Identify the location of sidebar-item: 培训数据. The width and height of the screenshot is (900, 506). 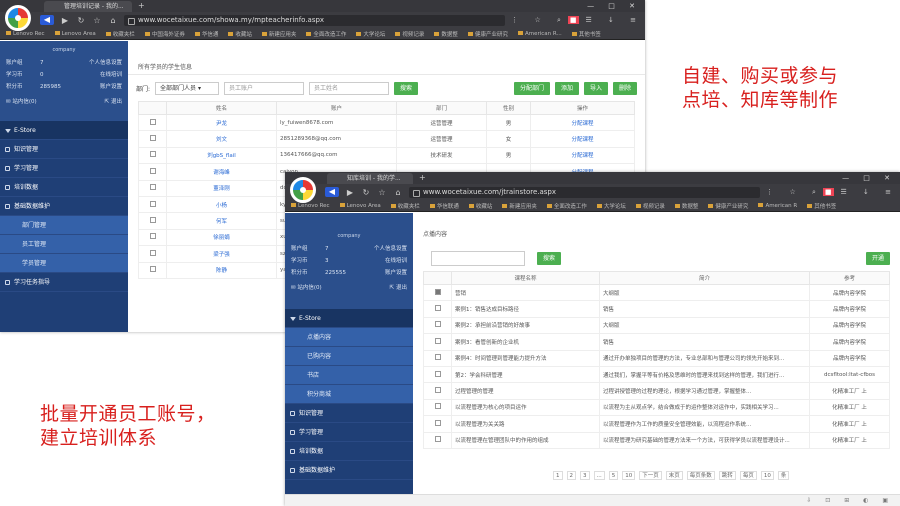
(349, 451).